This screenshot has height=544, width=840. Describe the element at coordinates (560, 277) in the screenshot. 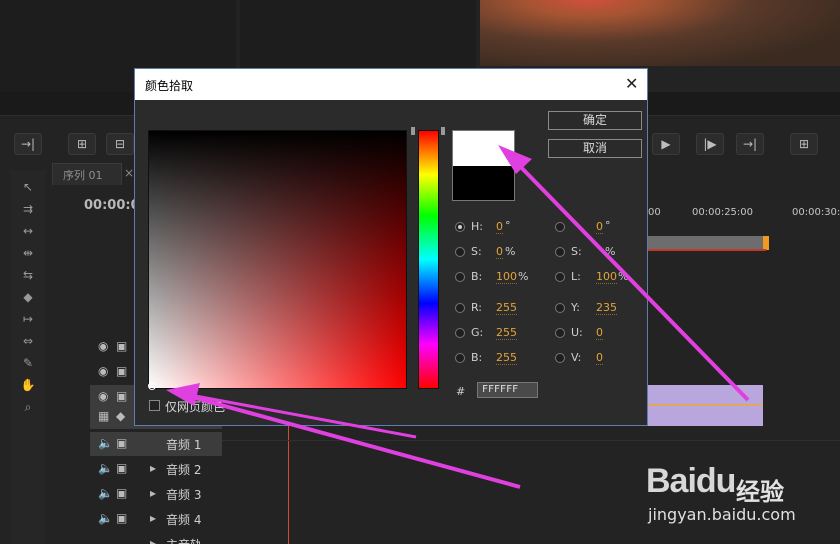

I see `lightness-radio` at that location.